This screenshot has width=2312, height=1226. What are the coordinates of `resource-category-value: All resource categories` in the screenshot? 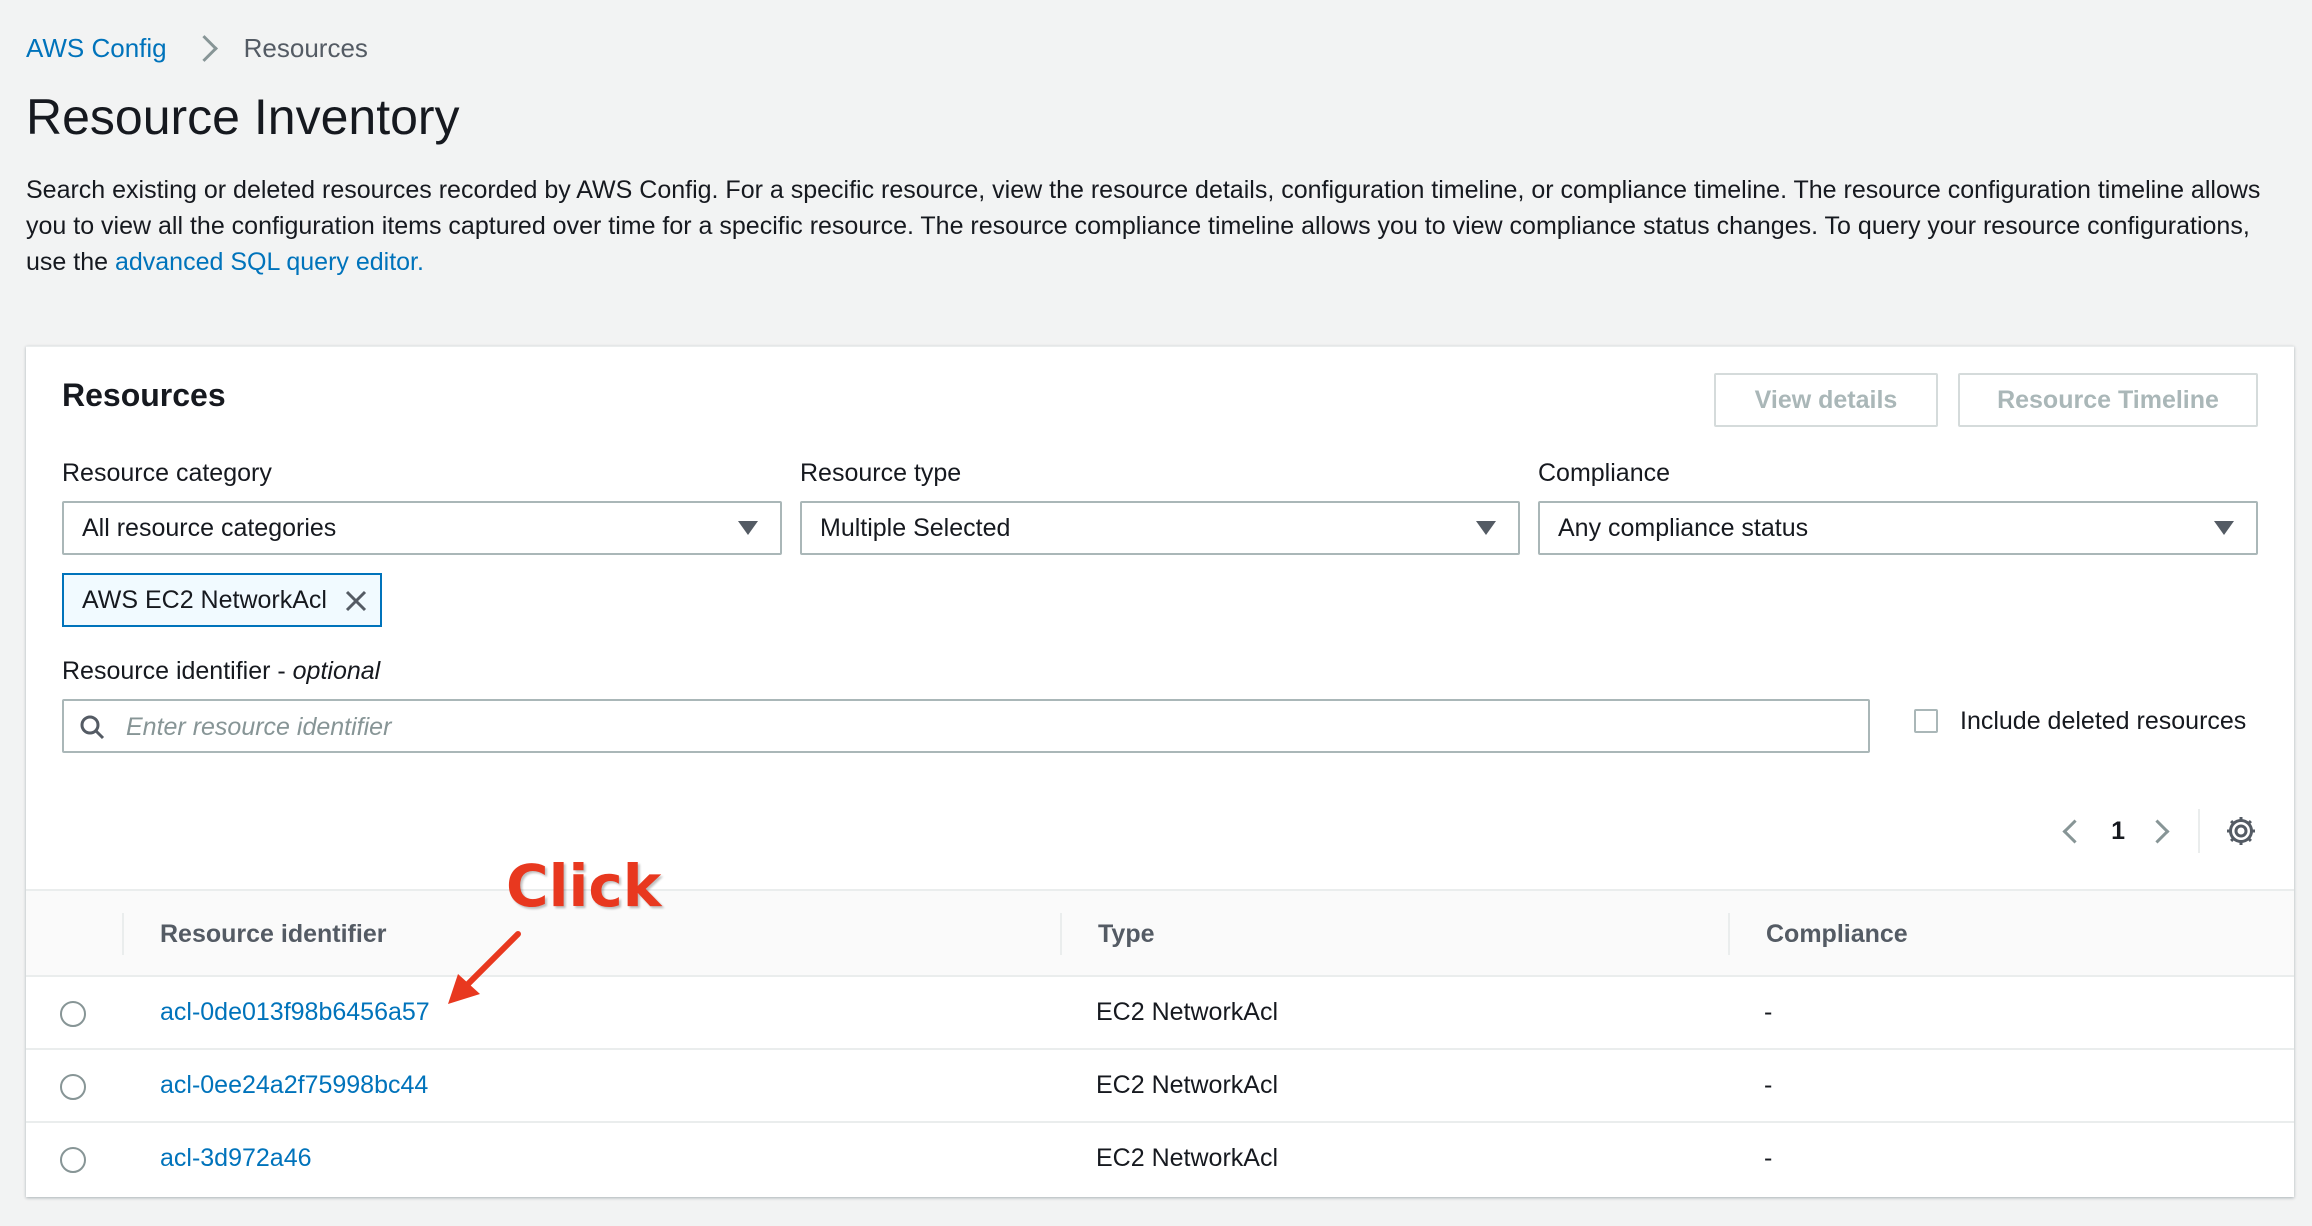 It's located at (209, 527).